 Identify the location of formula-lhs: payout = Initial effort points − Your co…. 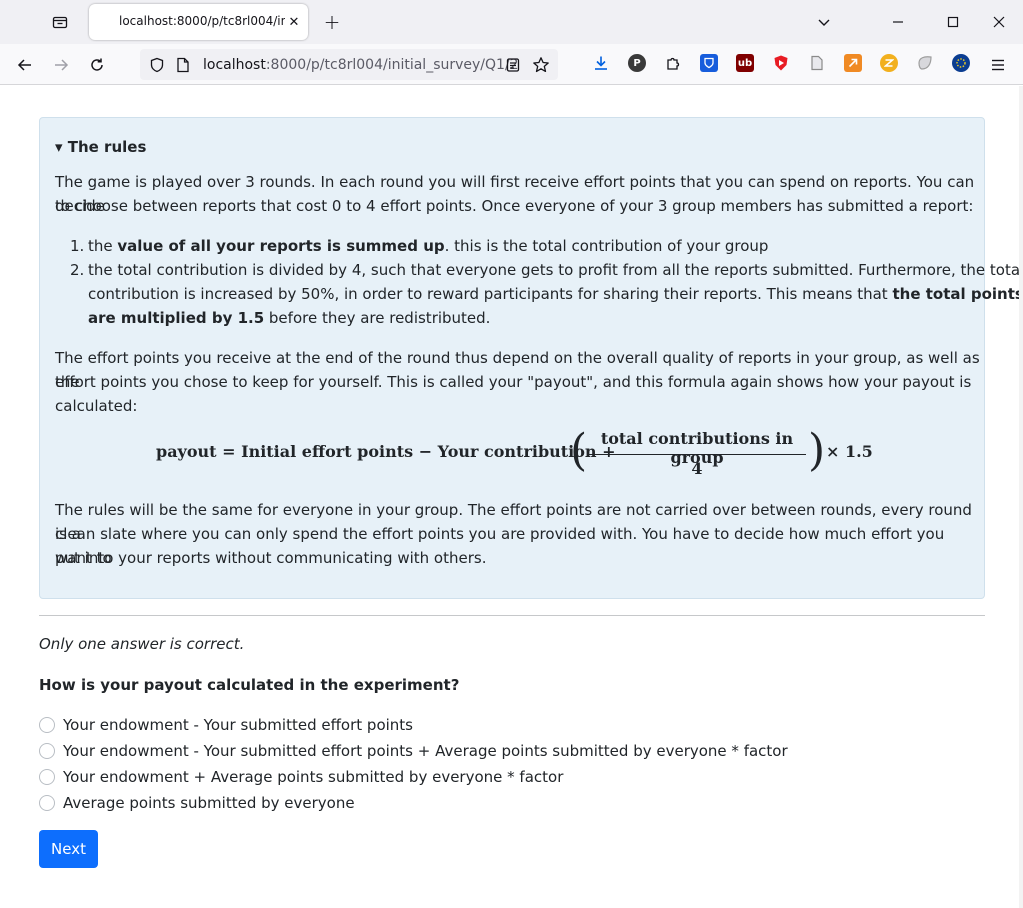
(386, 451).